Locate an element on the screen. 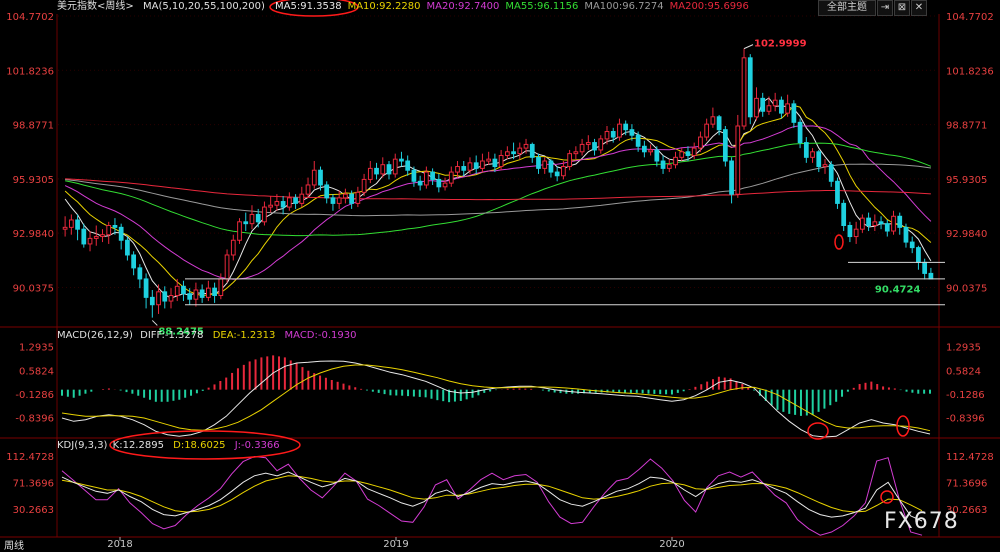 This screenshot has width=1000, height=552. macd-diff: DIFF:-1.3278 is located at coordinates (172, 335).